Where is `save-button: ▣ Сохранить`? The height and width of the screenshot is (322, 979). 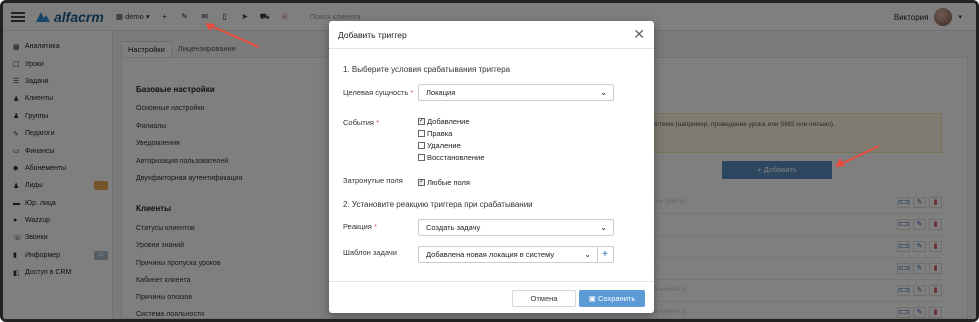 save-button: ▣ Сохранить is located at coordinates (612, 298).